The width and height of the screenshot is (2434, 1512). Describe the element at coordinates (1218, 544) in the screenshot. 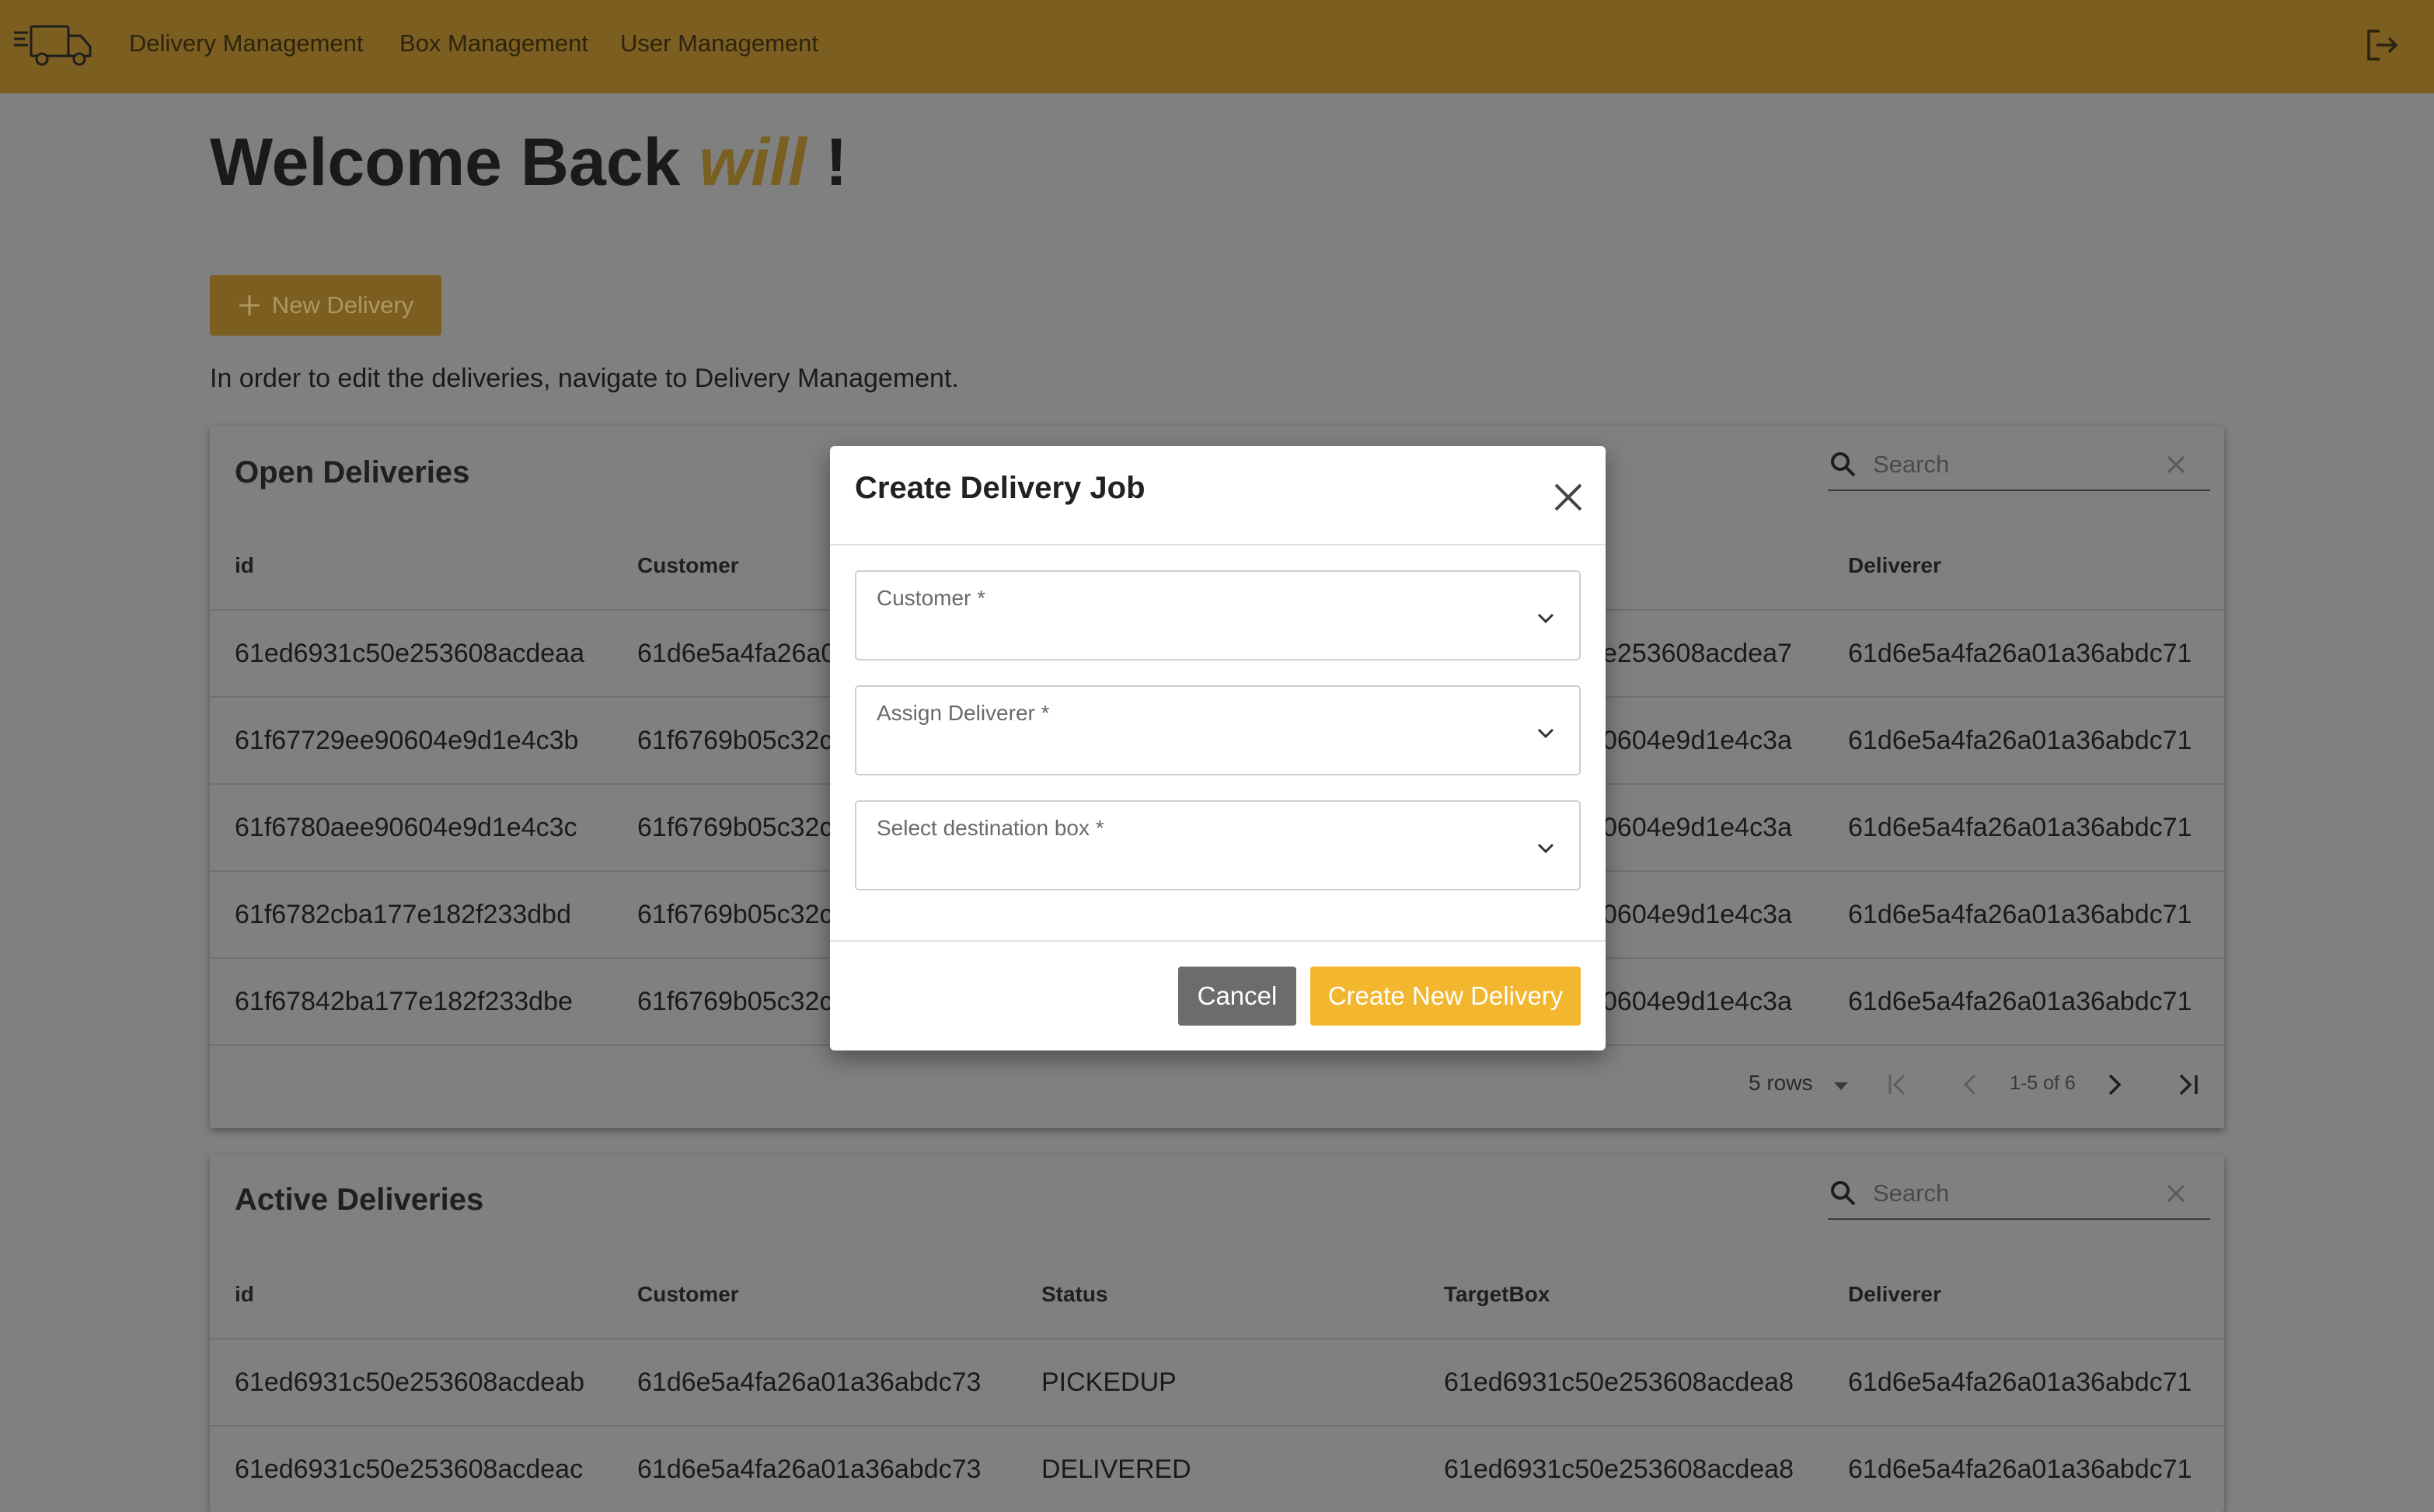

I see `modal-header-divider` at that location.